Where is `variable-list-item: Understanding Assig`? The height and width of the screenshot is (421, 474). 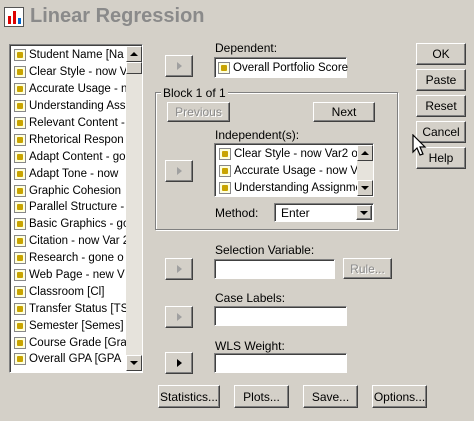 variable-list-item: Understanding Assig is located at coordinates (69, 106).